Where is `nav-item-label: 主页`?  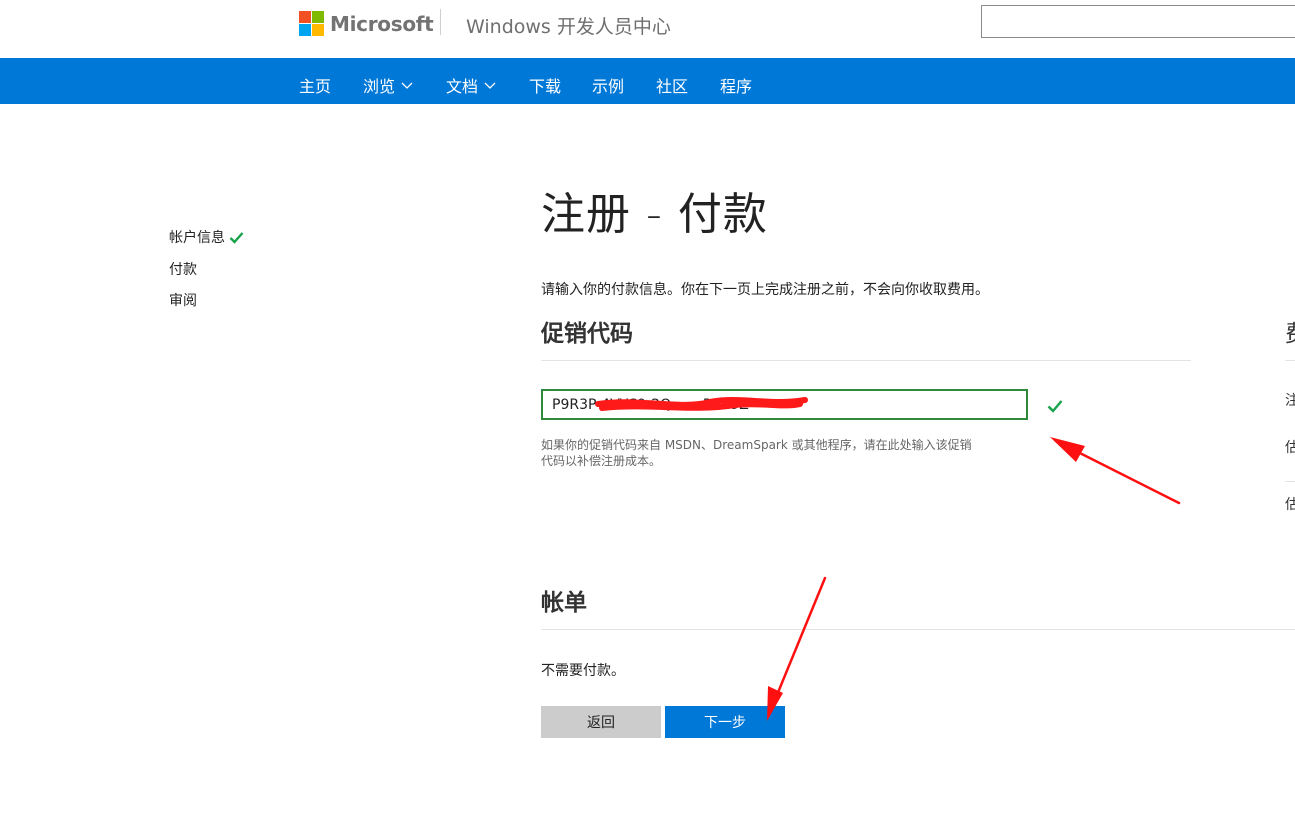
nav-item-label: 主页 is located at coordinates (315, 86).